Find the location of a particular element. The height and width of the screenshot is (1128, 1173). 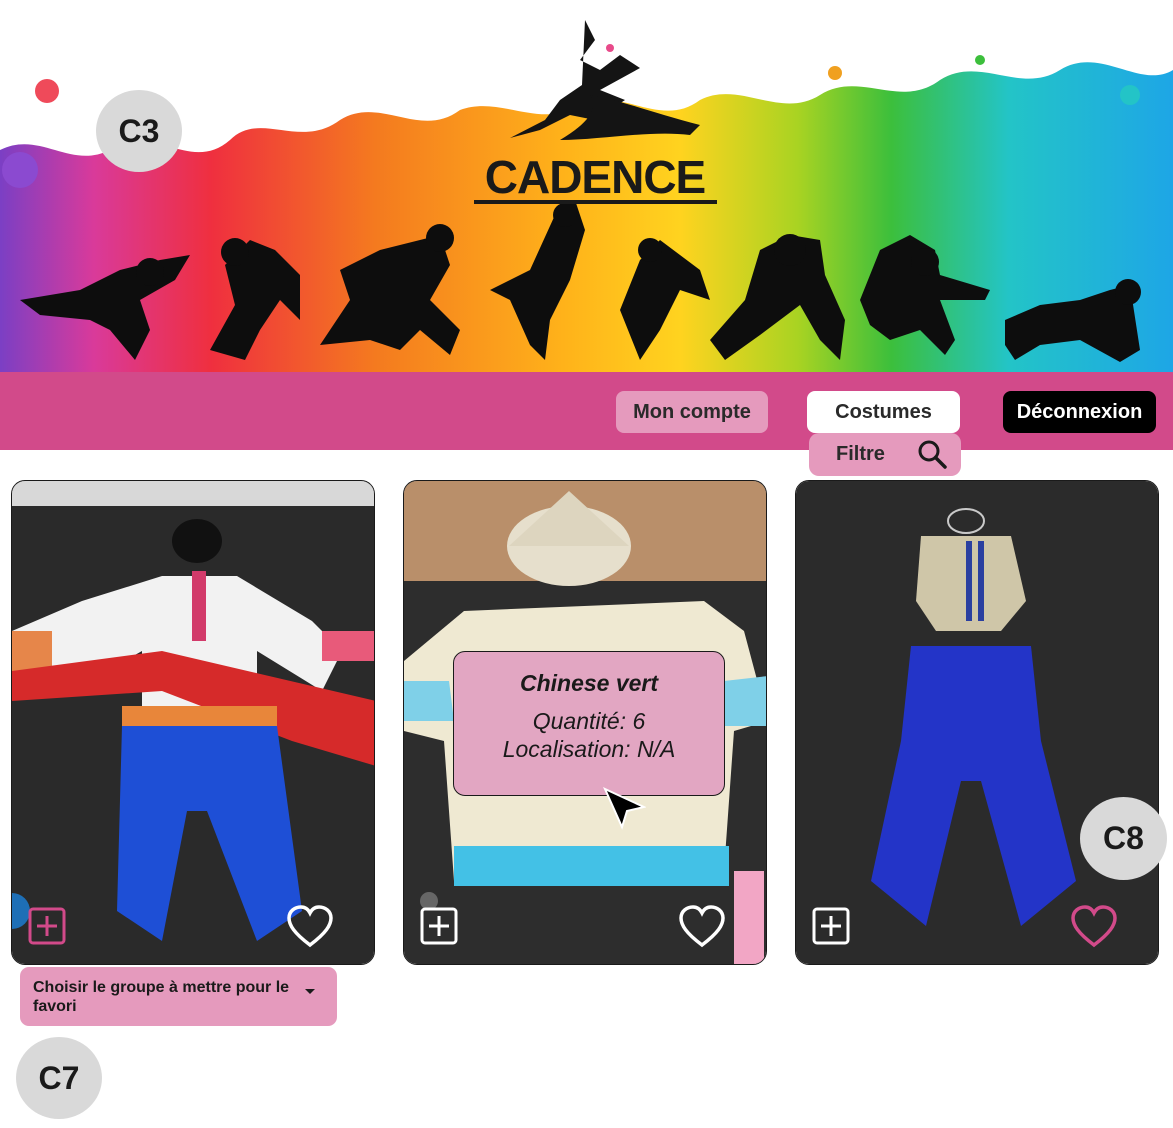

filter-label: Filtre is located at coordinates (860, 454).